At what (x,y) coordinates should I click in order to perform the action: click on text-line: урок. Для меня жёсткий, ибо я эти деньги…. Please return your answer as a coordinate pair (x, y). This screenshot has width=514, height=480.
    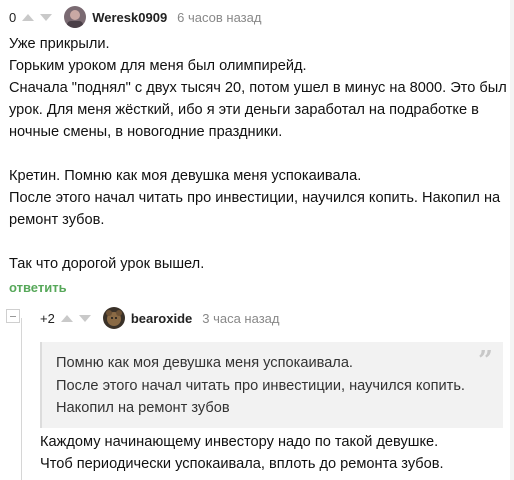
    Looking at the image, I should click on (244, 110).